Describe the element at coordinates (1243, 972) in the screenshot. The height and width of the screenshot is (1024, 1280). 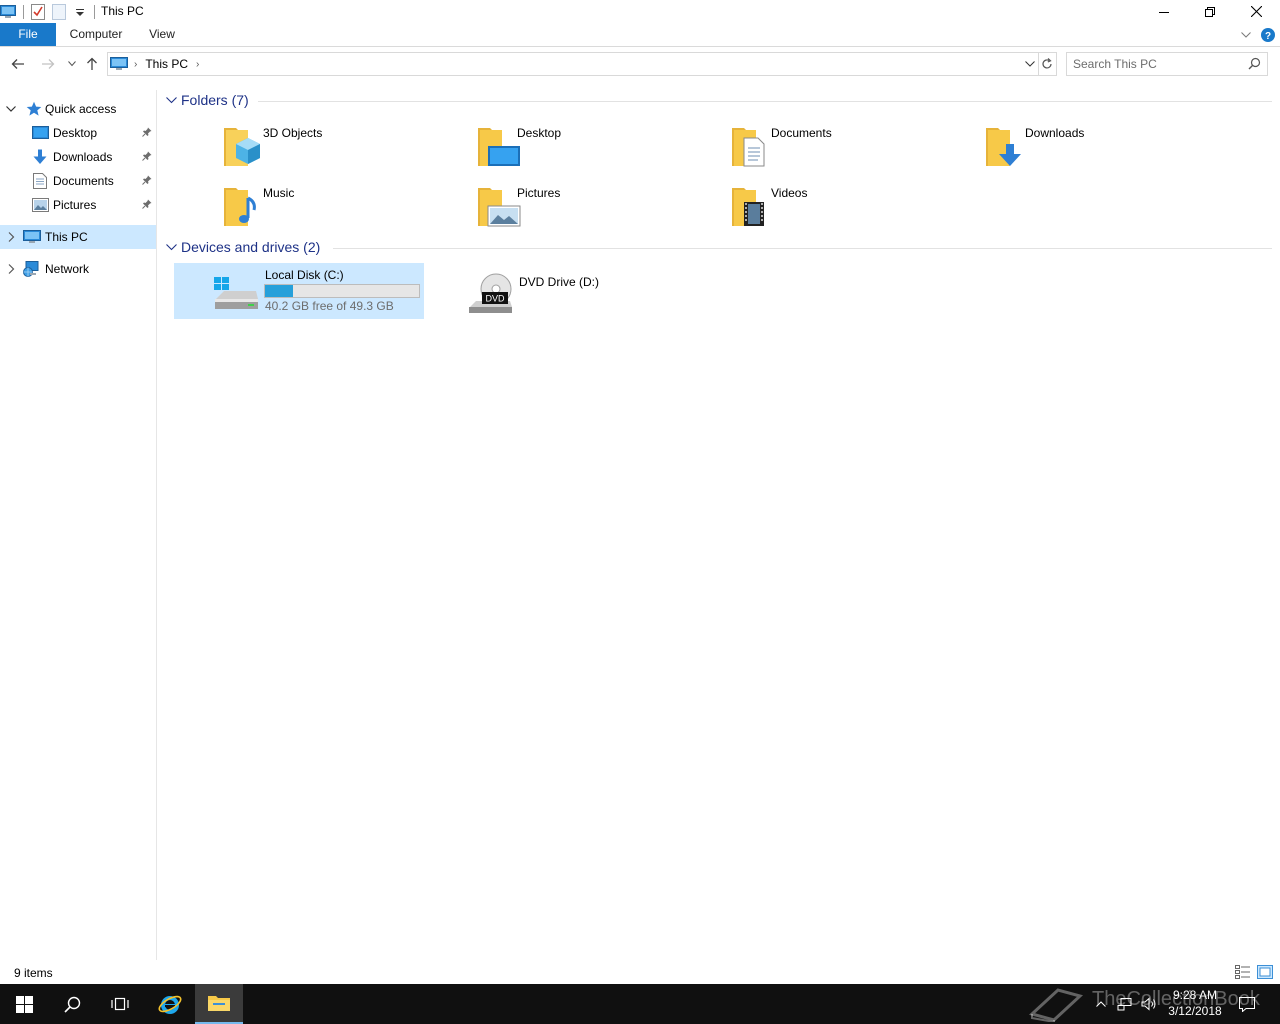
I see `details-view-icon` at that location.